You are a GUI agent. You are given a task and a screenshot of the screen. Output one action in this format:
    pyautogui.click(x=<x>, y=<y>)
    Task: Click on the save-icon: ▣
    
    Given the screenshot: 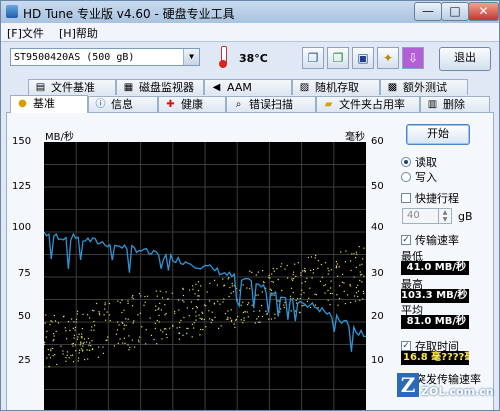 What is the action you would take?
    pyautogui.click(x=363, y=58)
    